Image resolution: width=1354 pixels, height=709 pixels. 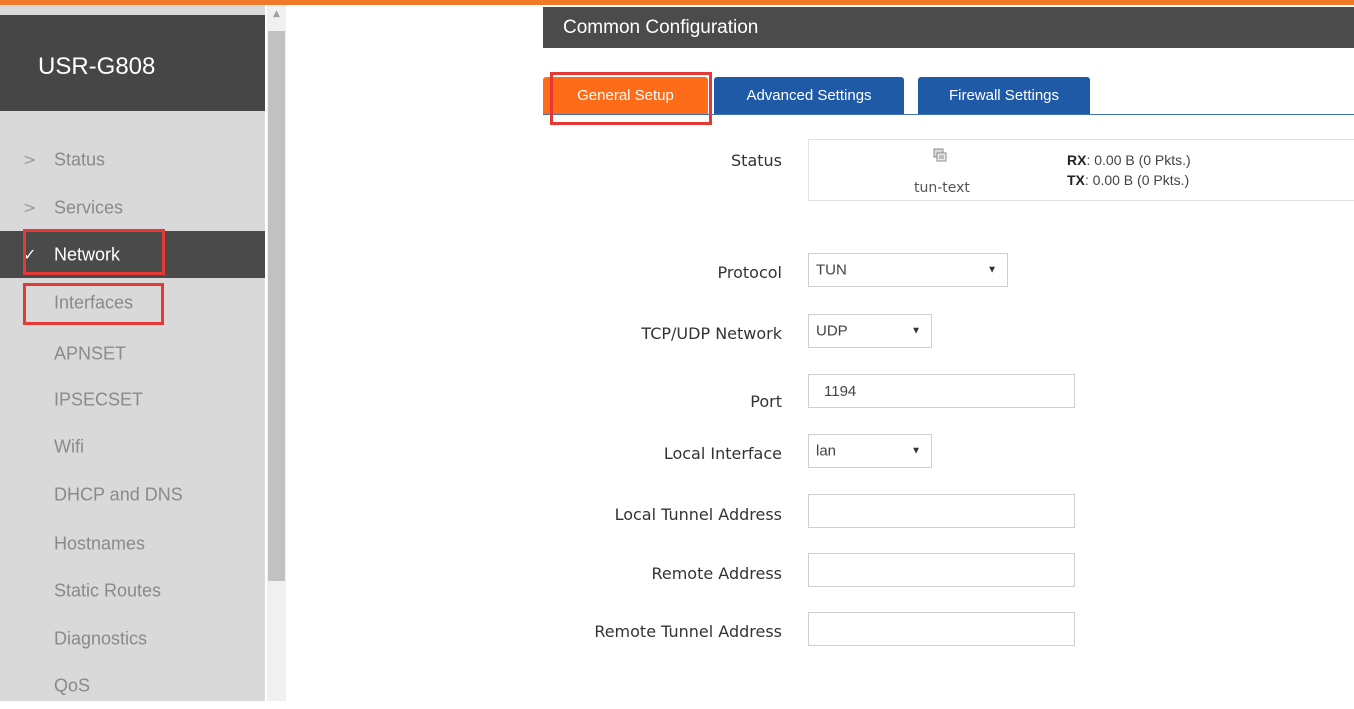 What do you see at coordinates (1137, 180) in the screenshot?
I see `tx-value: : 0.00 B (0 Pkts.)` at bounding box center [1137, 180].